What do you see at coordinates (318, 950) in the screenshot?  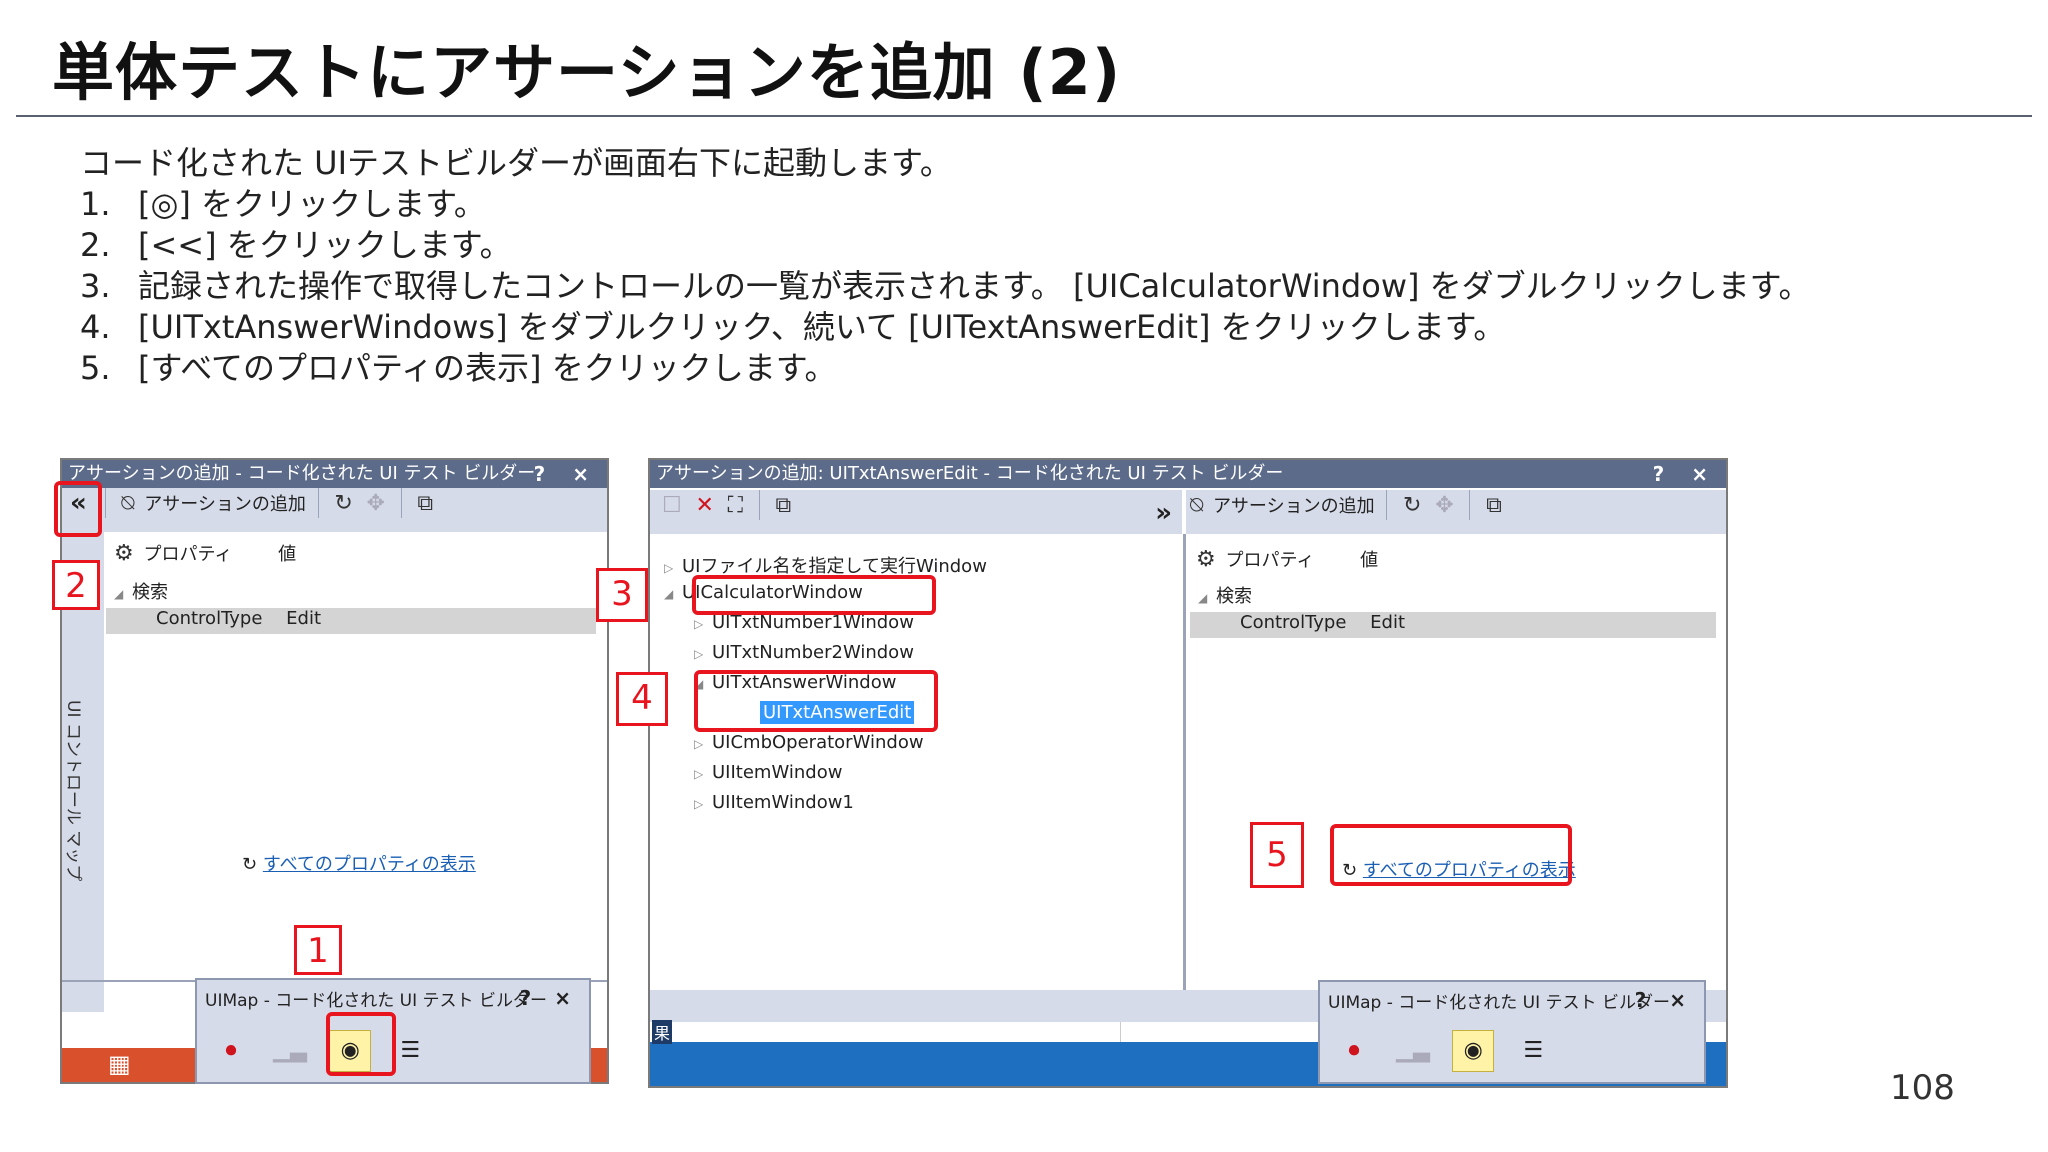 I see `callout-1: 1` at bounding box center [318, 950].